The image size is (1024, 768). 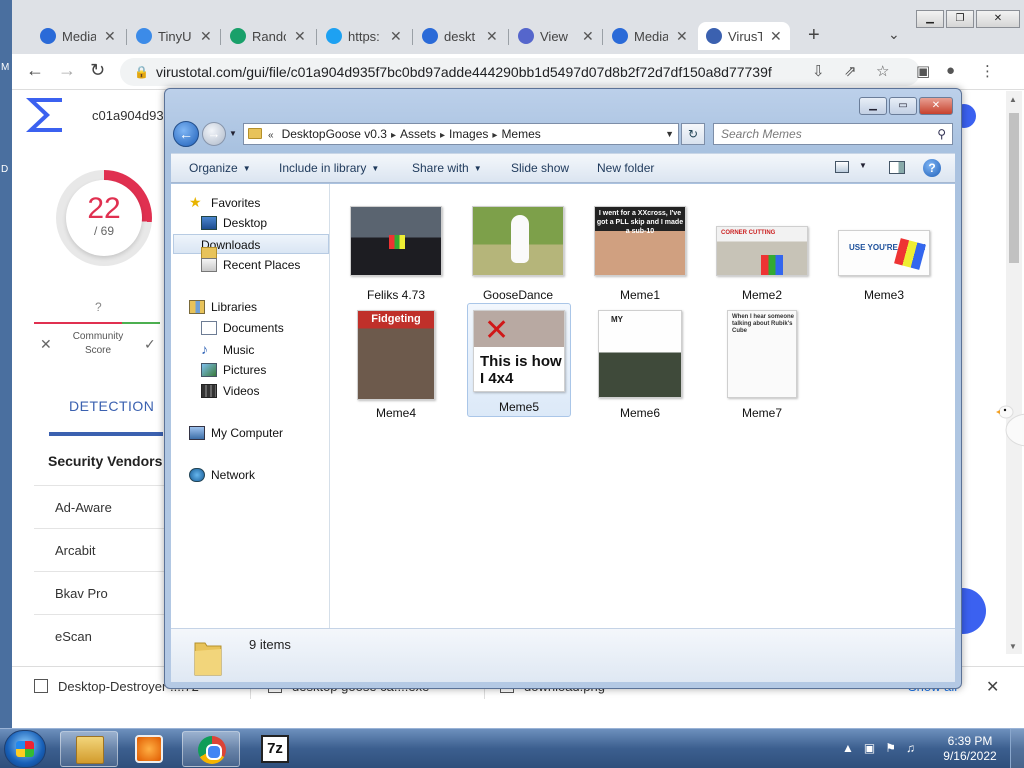 What do you see at coordinates (744, 36) in the screenshot?
I see `browser-tab: VirusT ✕` at bounding box center [744, 36].